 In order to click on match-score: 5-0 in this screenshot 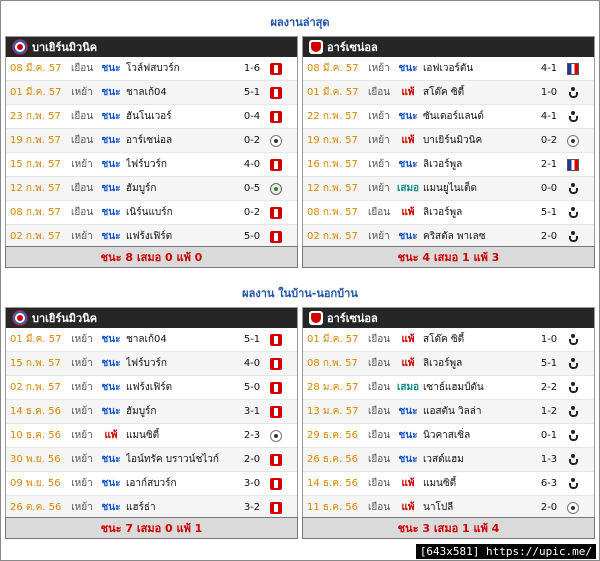, I will do `click(252, 387)`.